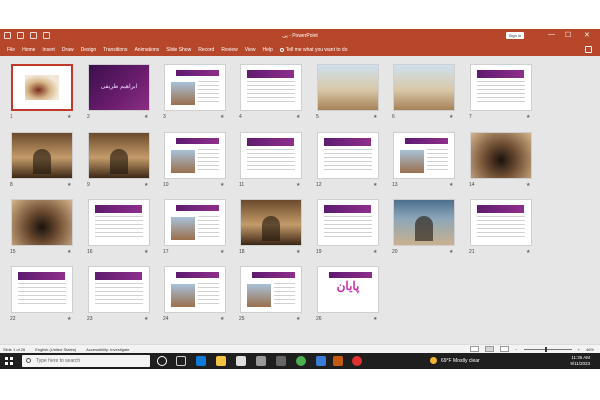  What do you see at coordinates (516, 349) in the screenshot?
I see `zoom-out-icon: −` at bounding box center [516, 349].